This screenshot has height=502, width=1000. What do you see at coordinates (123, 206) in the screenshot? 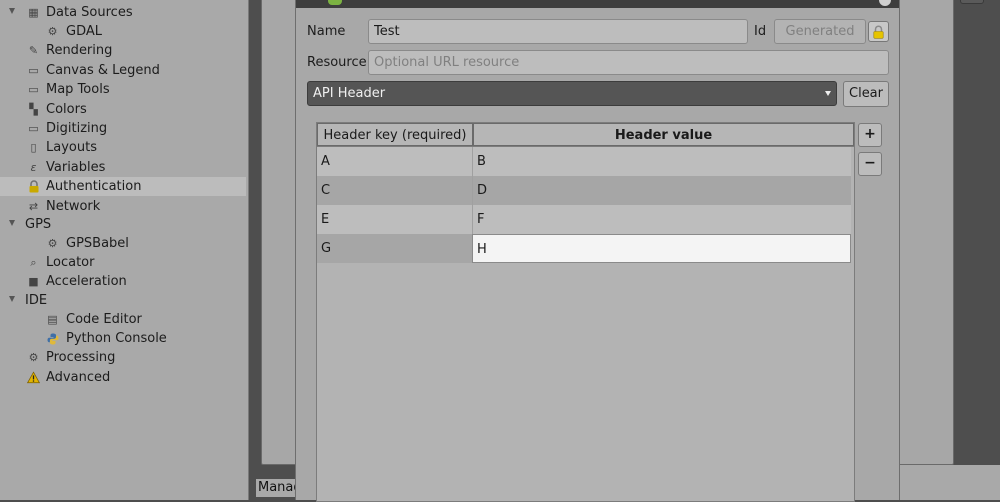
I see `sidebar-item-network: ⇄ Network` at bounding box center [123, 206].